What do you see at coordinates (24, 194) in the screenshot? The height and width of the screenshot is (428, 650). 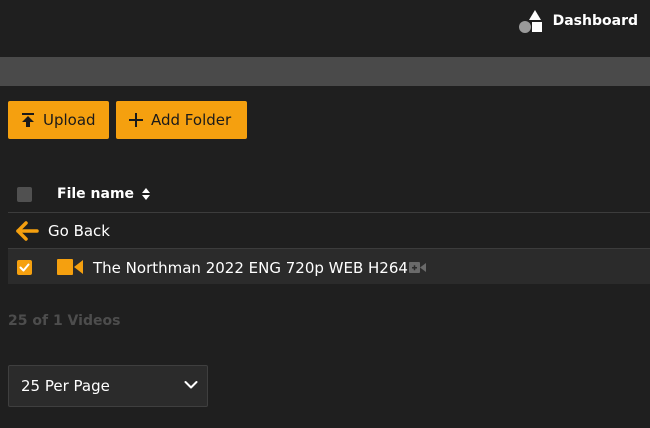 I see `select-all-checkbox` at bounding box center [24, 194].